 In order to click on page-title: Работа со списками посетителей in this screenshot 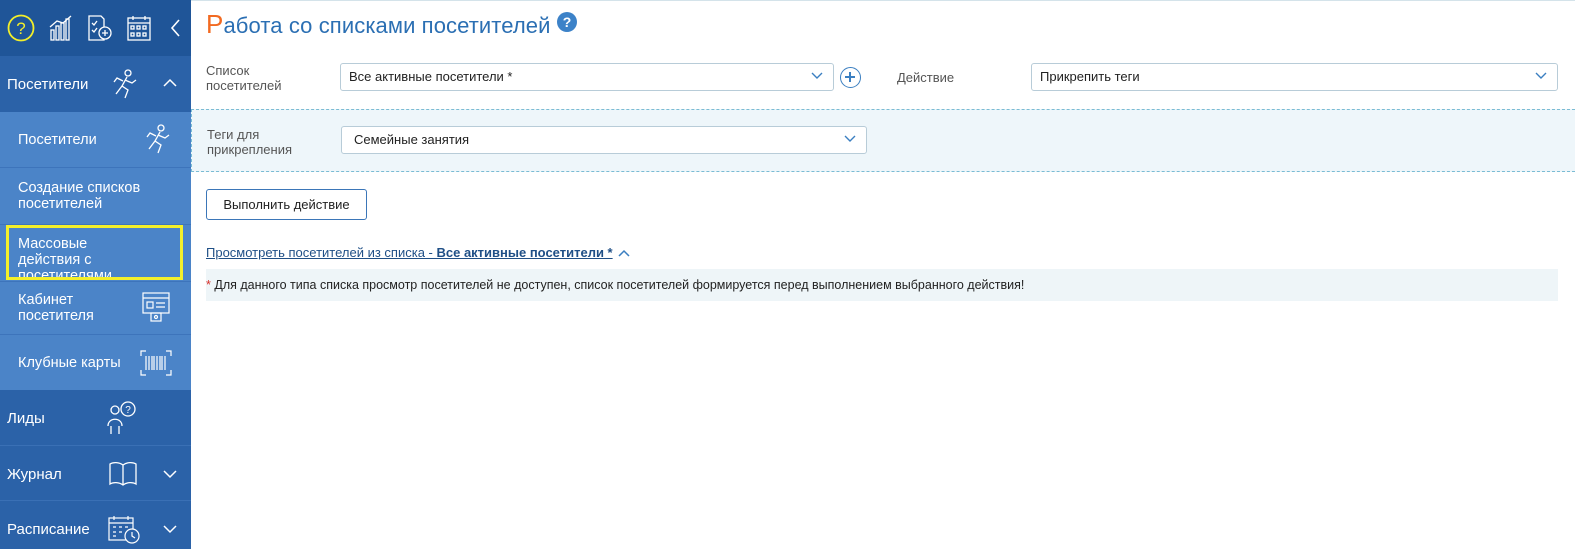, I will do `click(378, 24)`.